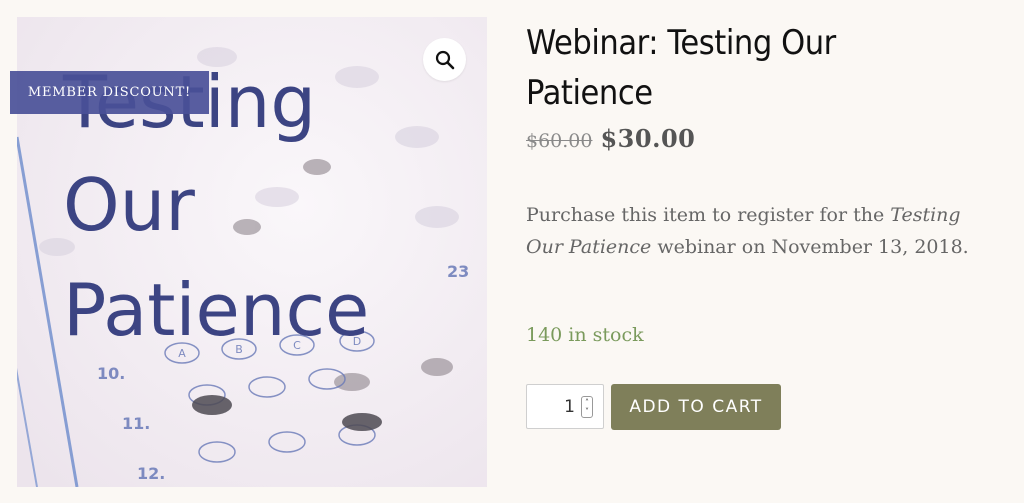 The image size is (1024, 503). What do you see at coordinates (216, 310) in the screenshot?
I see `image-heading-line: Patience` at bounding box center [216, 310].